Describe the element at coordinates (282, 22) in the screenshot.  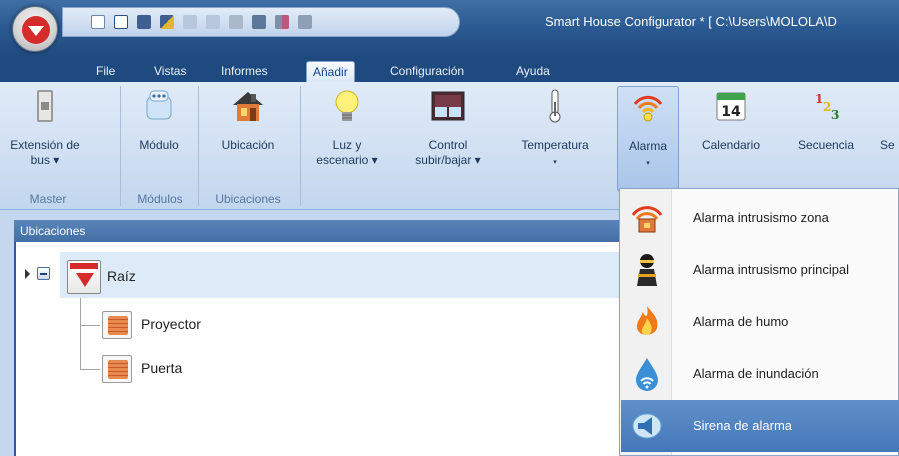
I see `device-icon` at that location.